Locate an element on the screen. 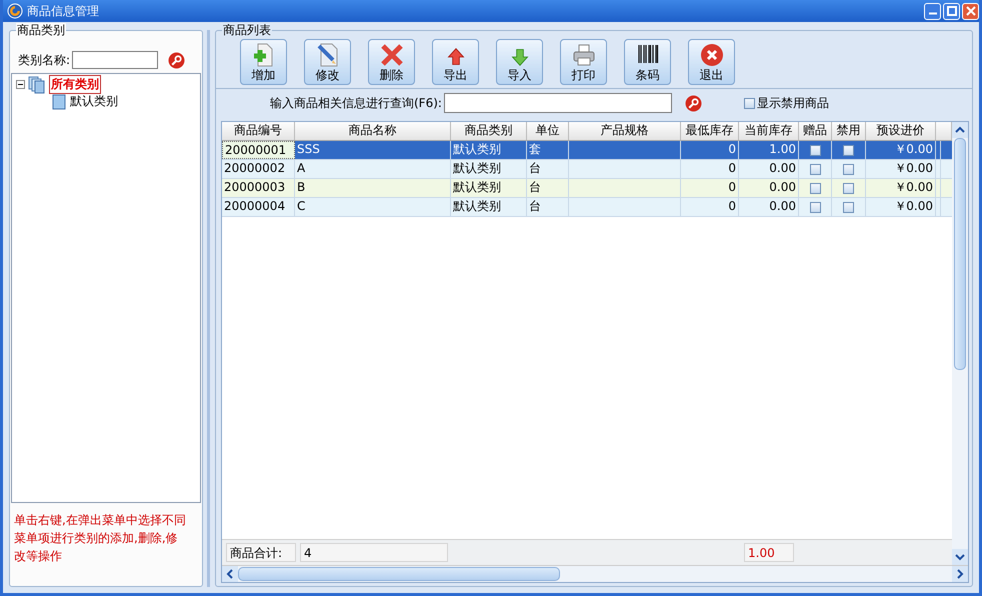 This screenshot has width=982, height=596. table-cell: 20000004 is located at coordinates (258, 207).